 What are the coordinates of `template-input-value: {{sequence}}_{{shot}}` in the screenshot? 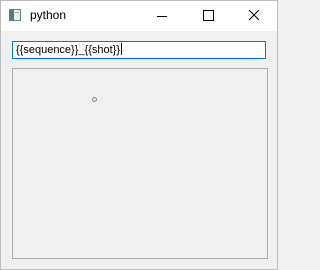 It's located at (68, 50).